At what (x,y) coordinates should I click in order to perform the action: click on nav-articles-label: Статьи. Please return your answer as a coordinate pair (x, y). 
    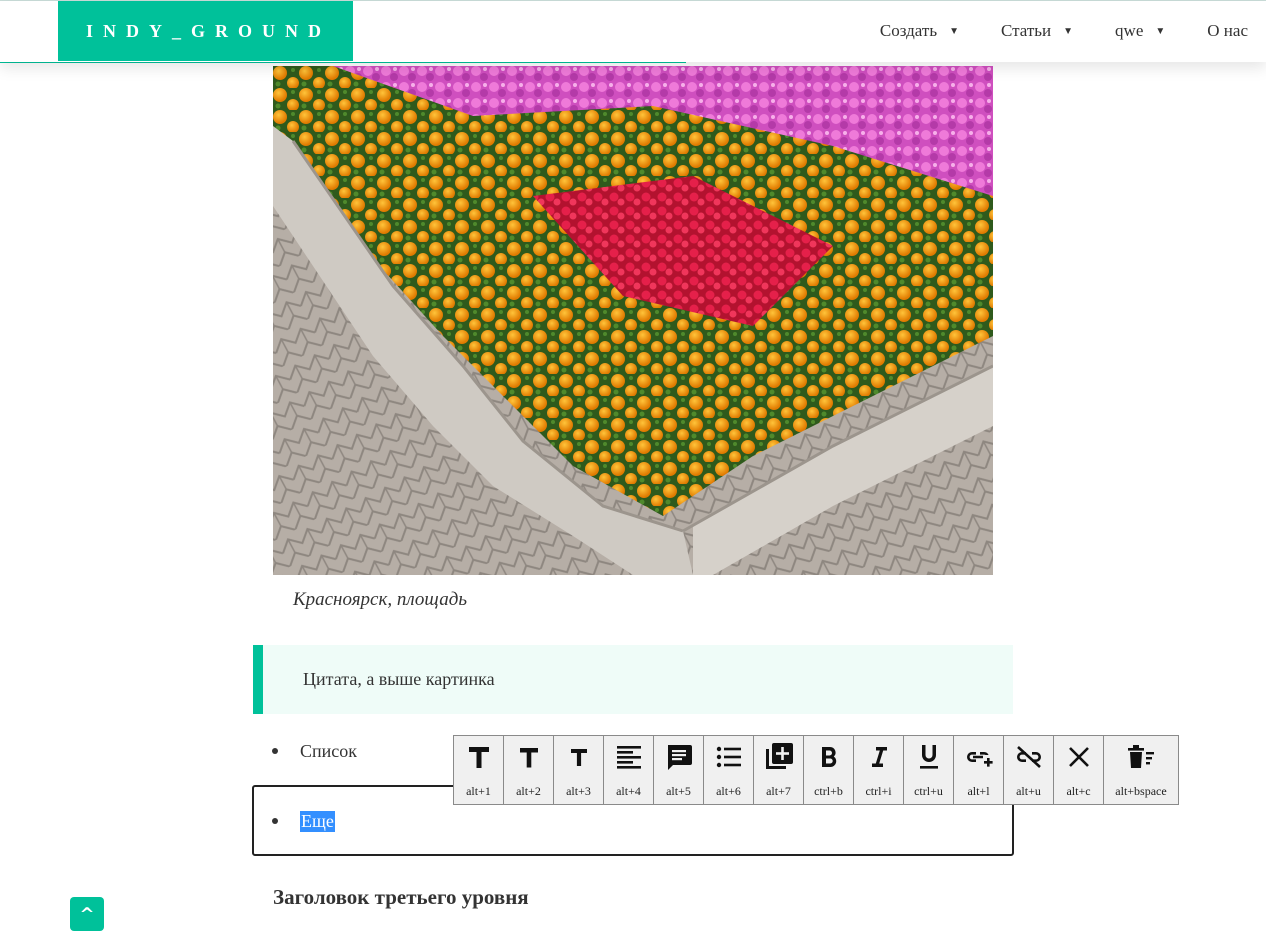
    Looking at the image, I should click on (1026, 30).